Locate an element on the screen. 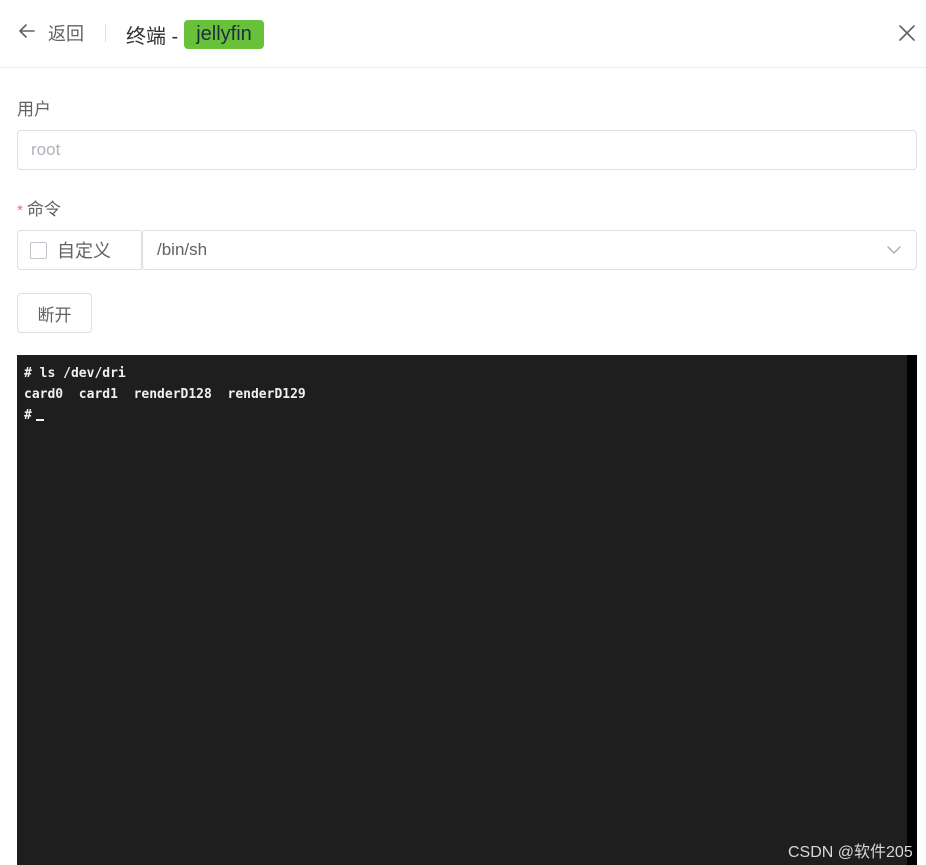 The width and height of the screenshot is (926, 865). terminal-prompt-line: # is located at coordinates (165, 415).